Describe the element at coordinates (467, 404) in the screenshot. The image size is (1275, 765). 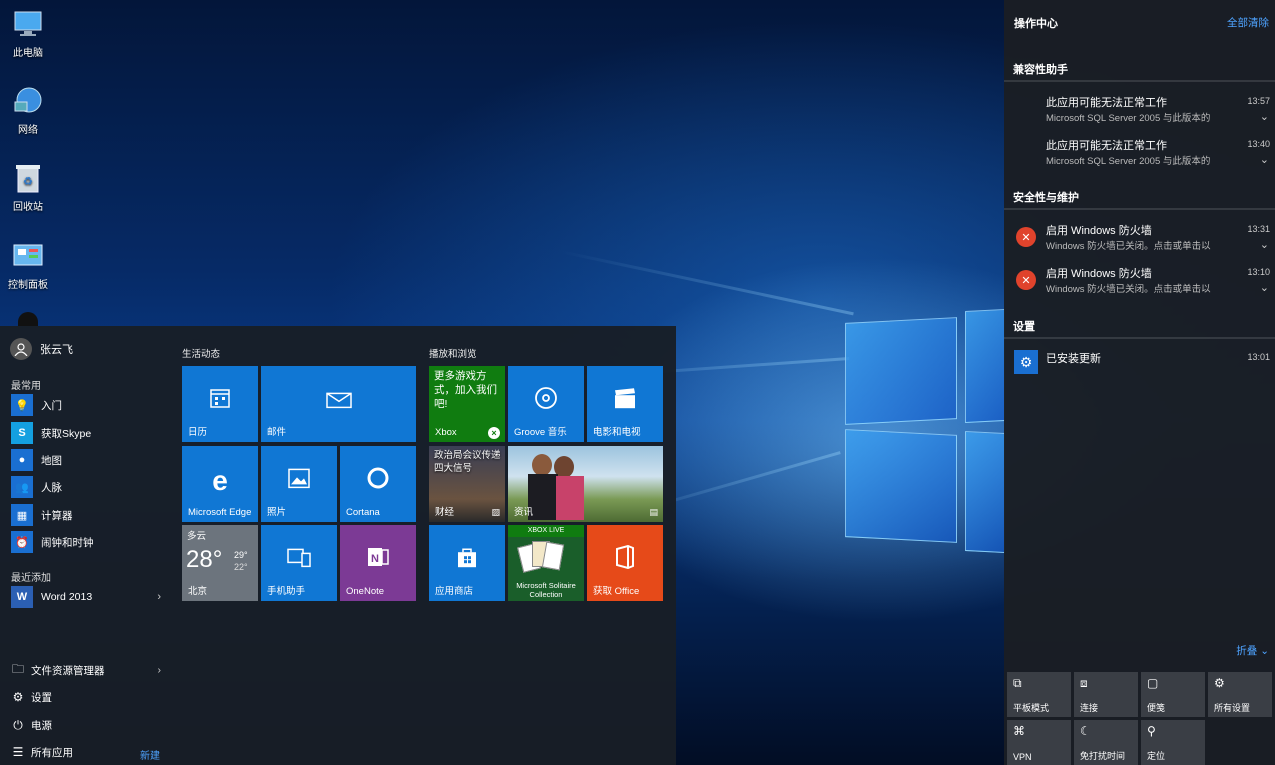
I see `tile-xbox: 更多游戏方式，加入我们吧! Xbox ×` at that location.